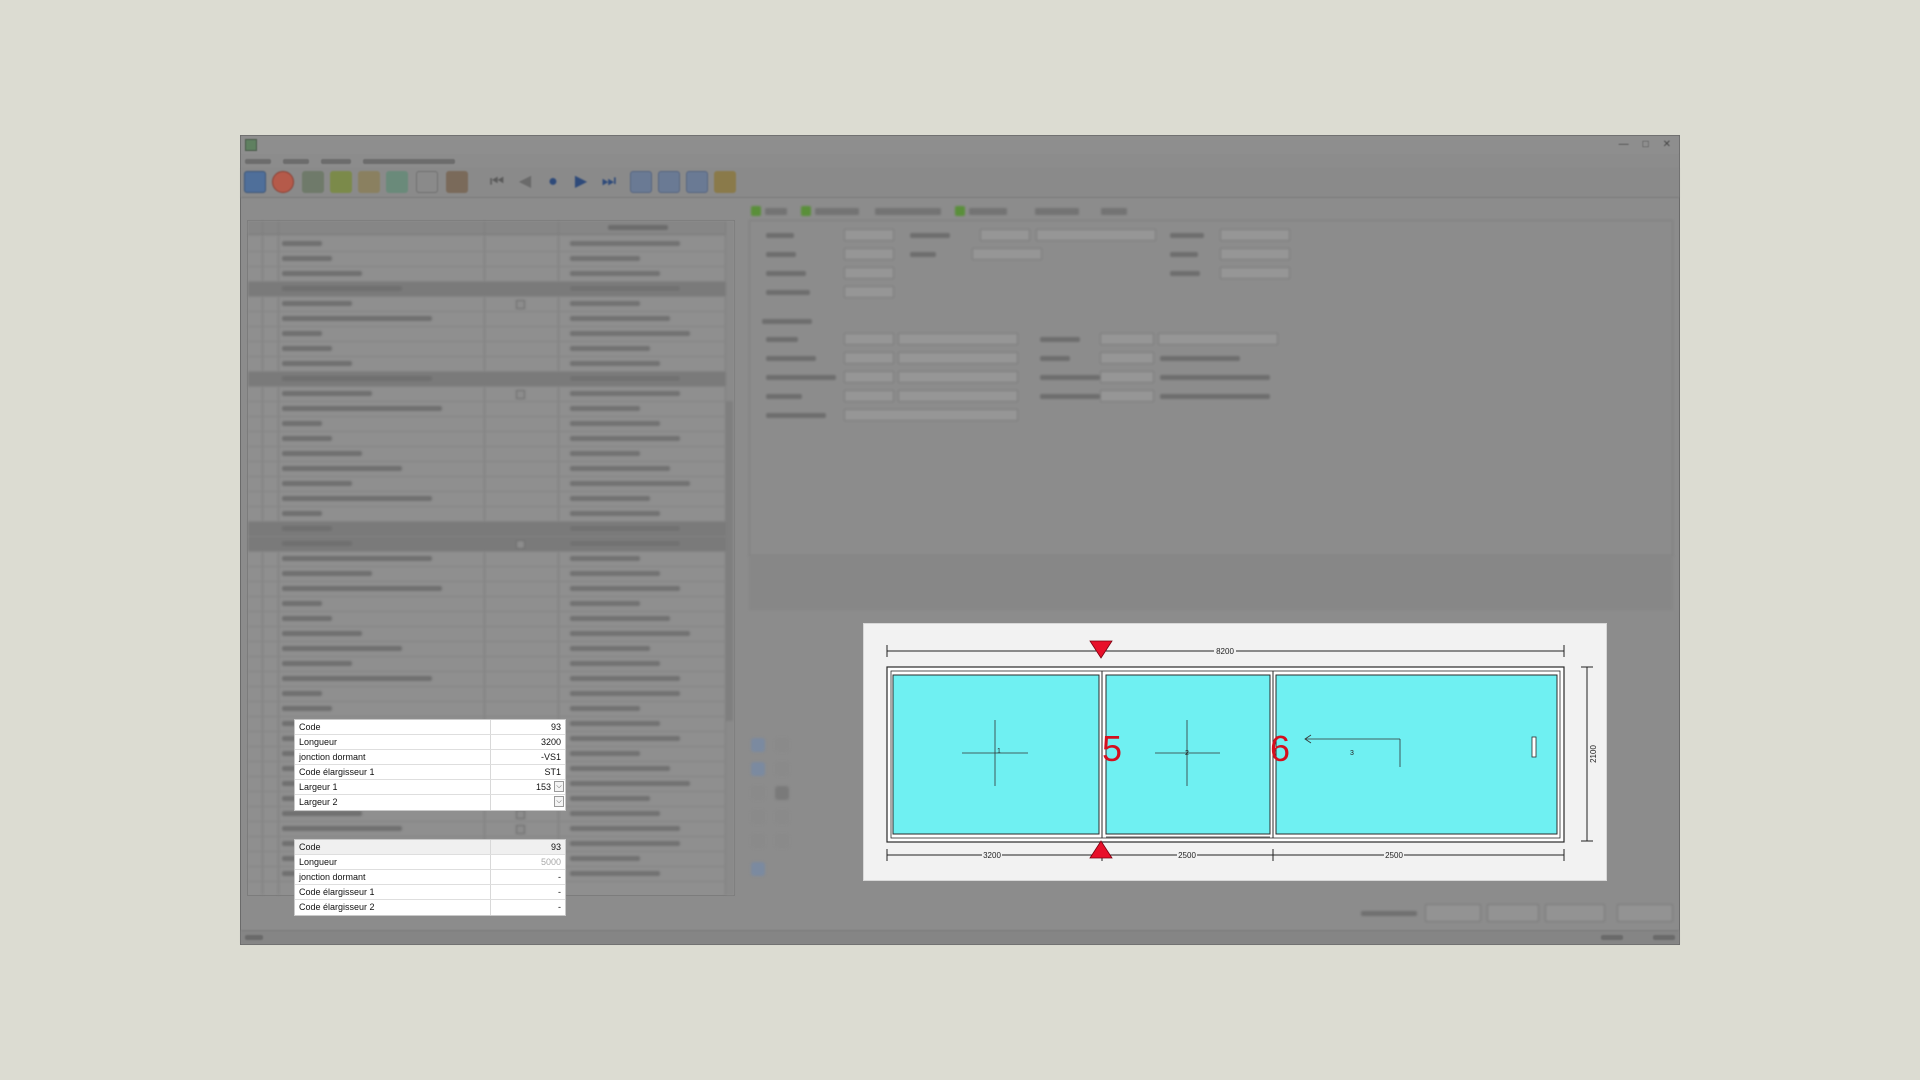 The width and height of the screenshot is (1920, 1080). What do you see at coordinates (430, 787) in the screenshot?
I see `property-row: Largeur 1 153 ⌵` at bounding box center [430, 787].